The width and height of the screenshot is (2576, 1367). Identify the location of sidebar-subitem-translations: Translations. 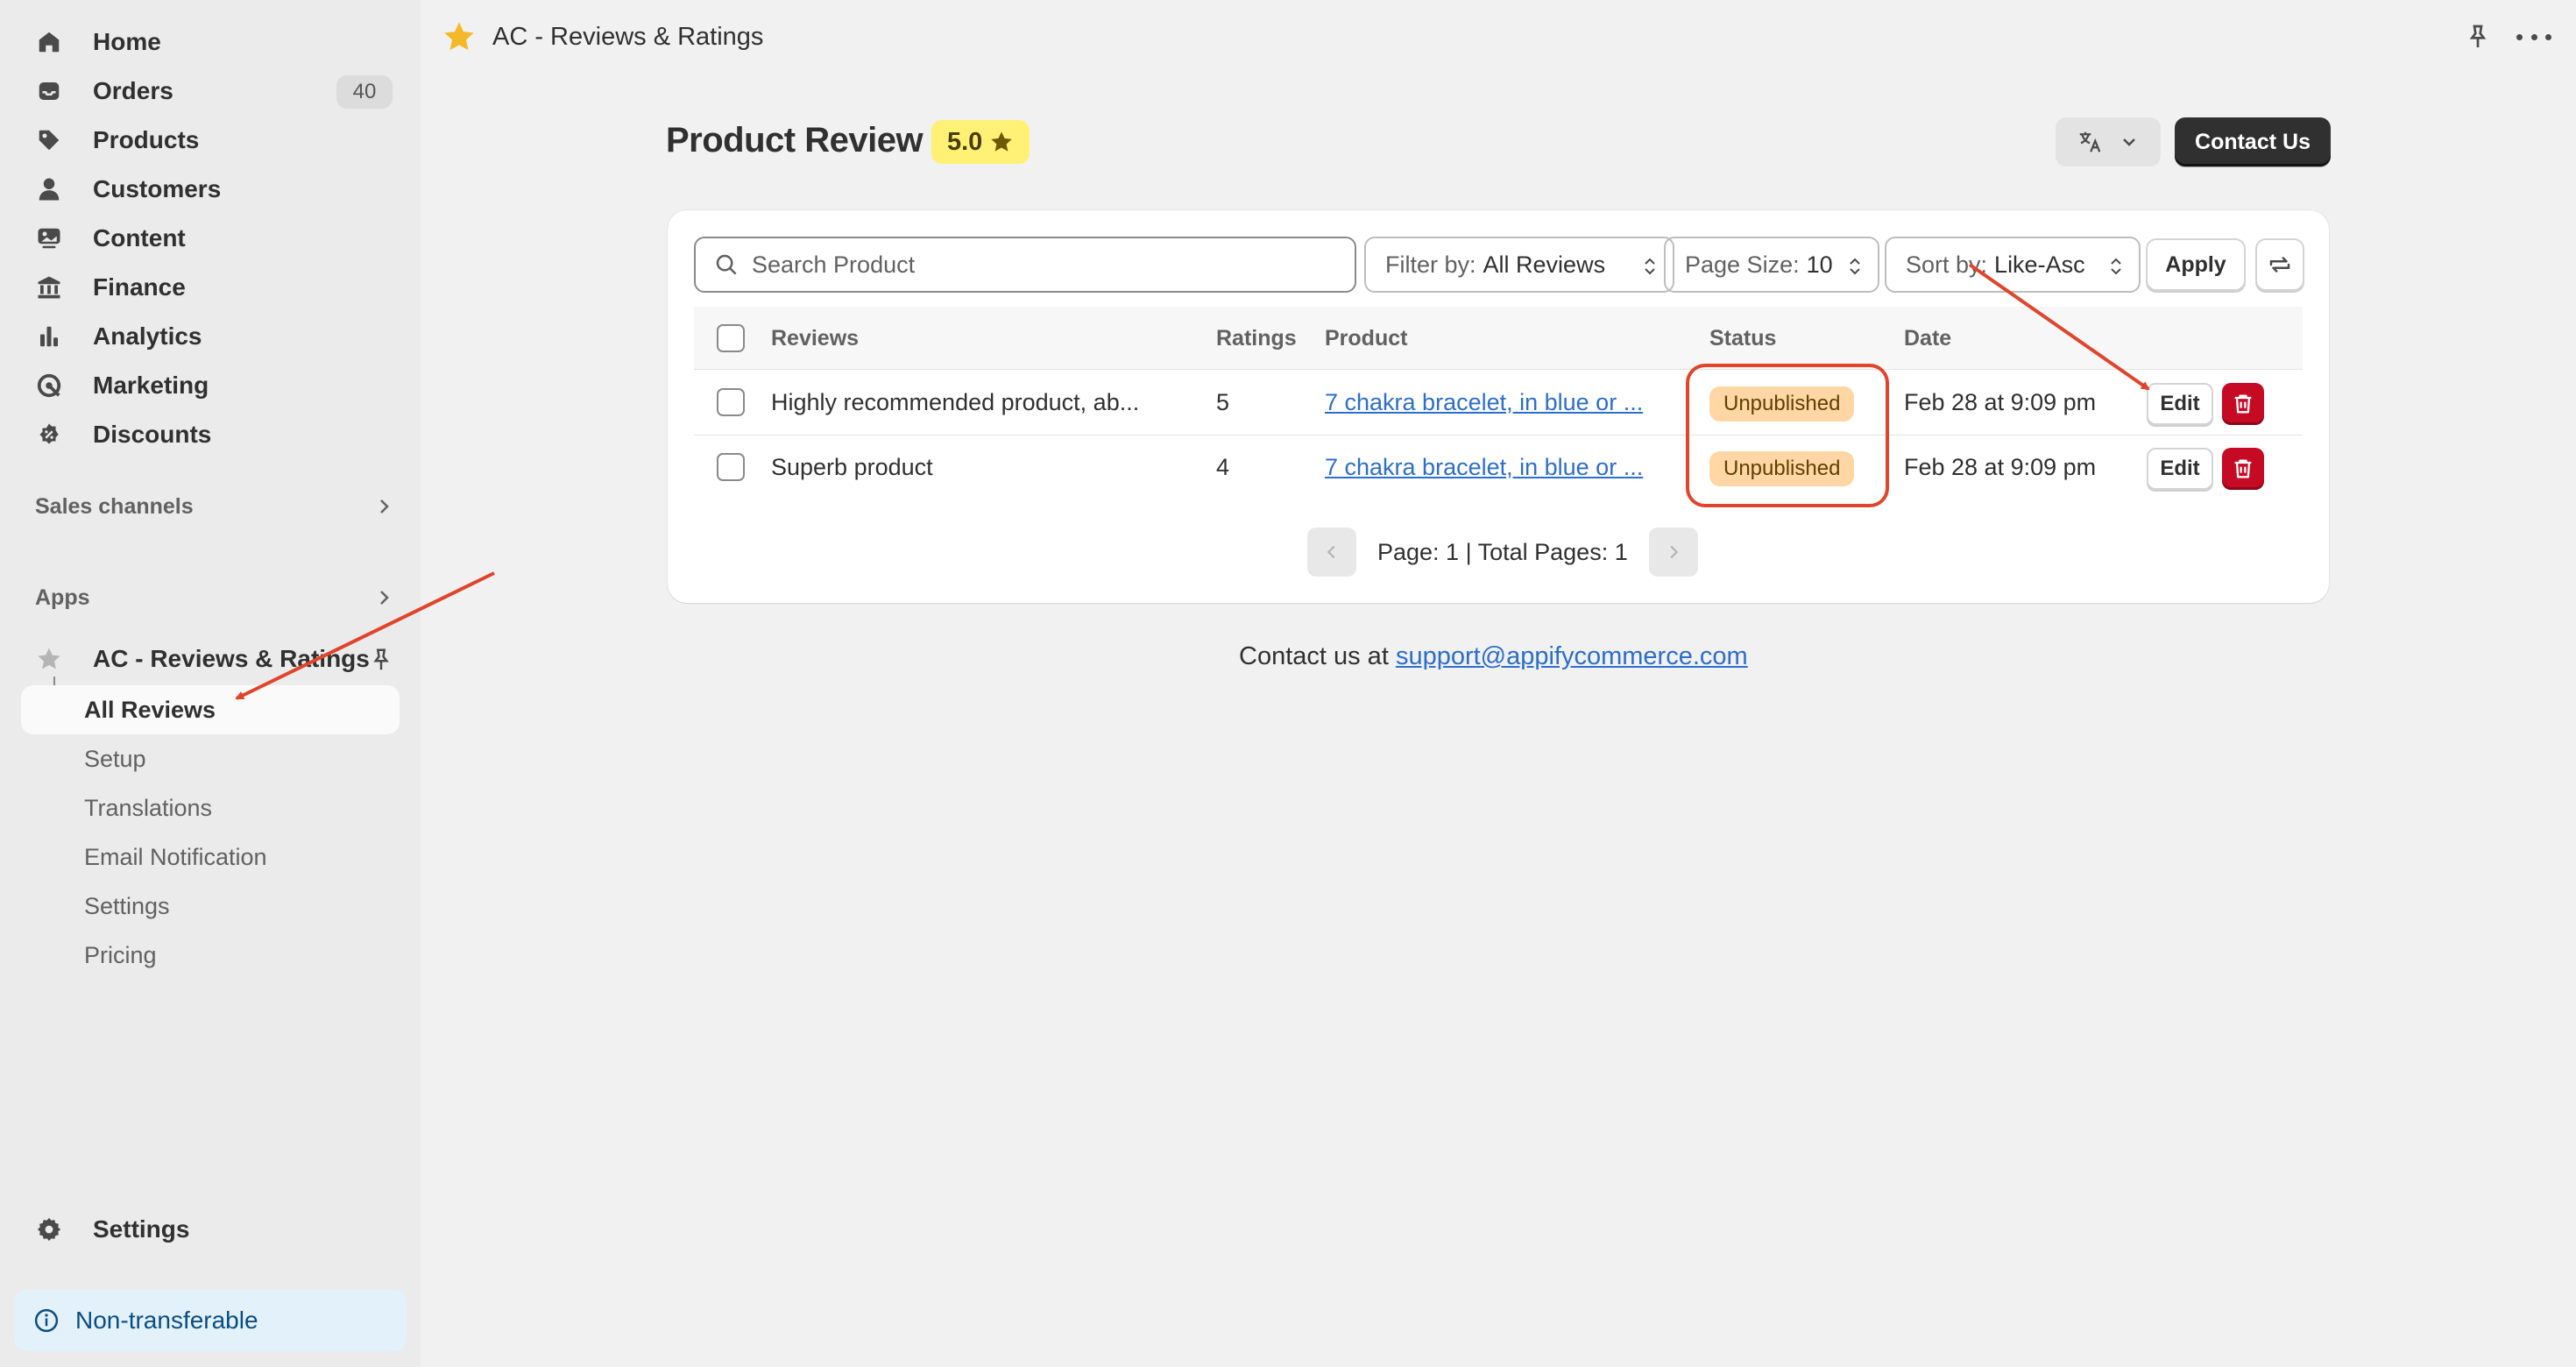
(210, 807).